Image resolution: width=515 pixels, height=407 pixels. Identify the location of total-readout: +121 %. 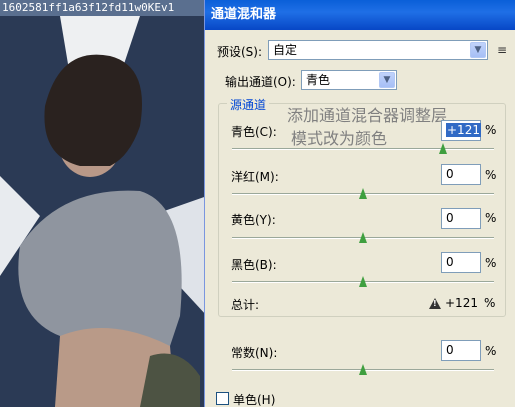
(462, 303).